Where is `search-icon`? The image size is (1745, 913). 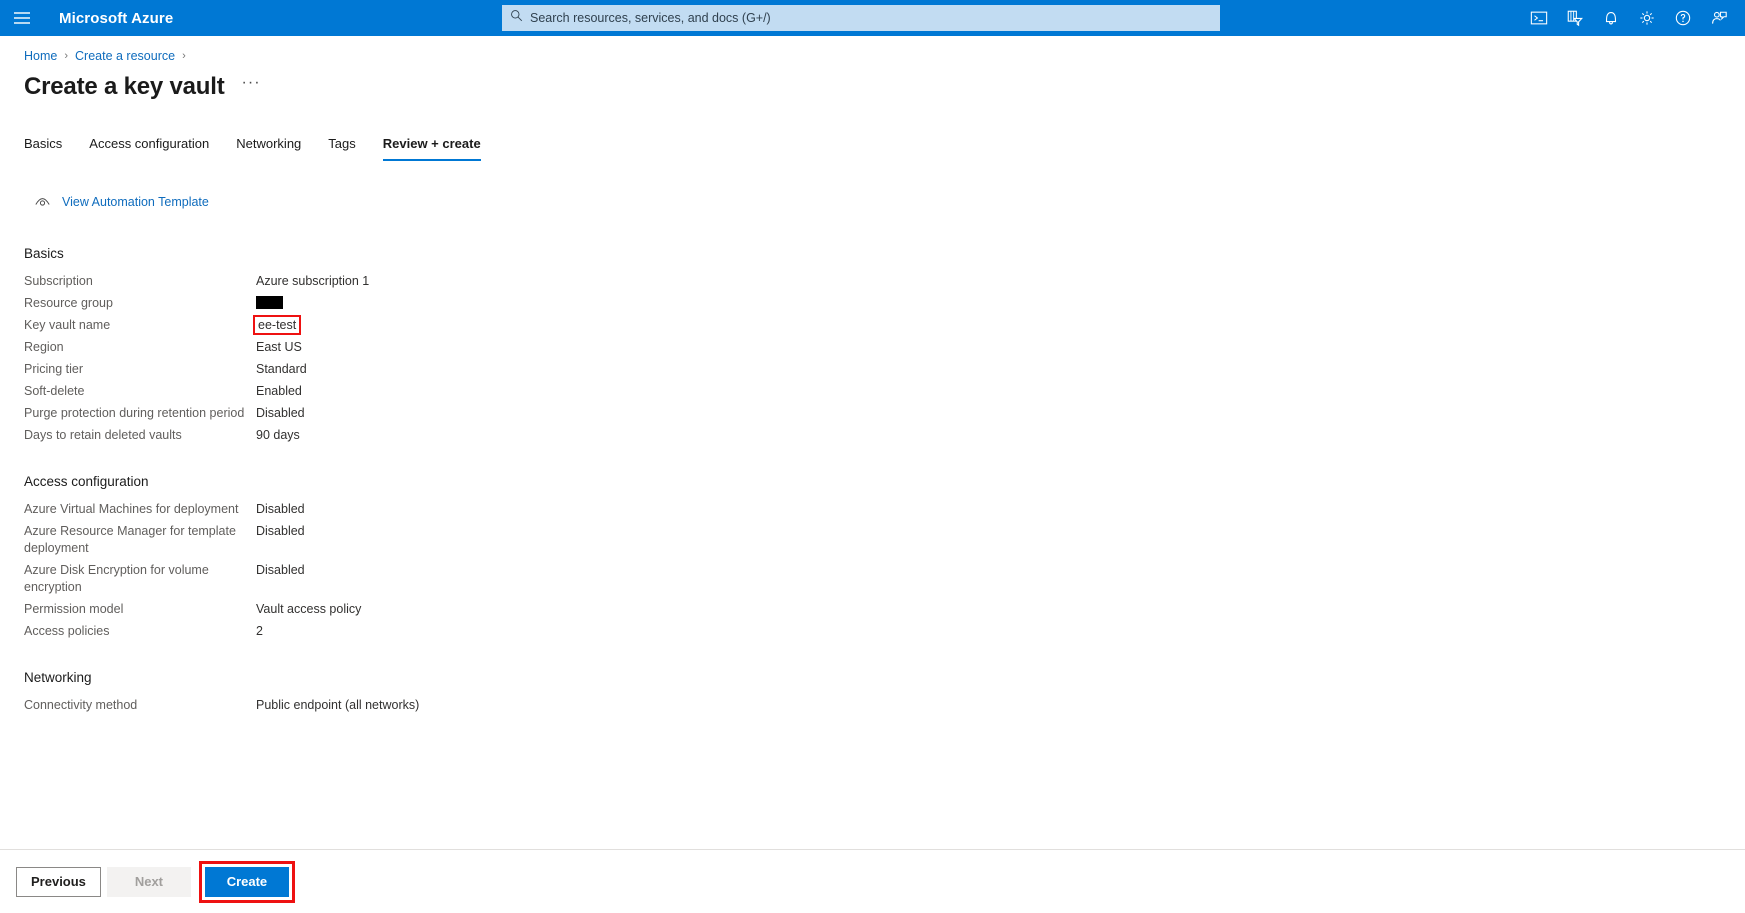 search-icon is located at coordinates (520, 18).